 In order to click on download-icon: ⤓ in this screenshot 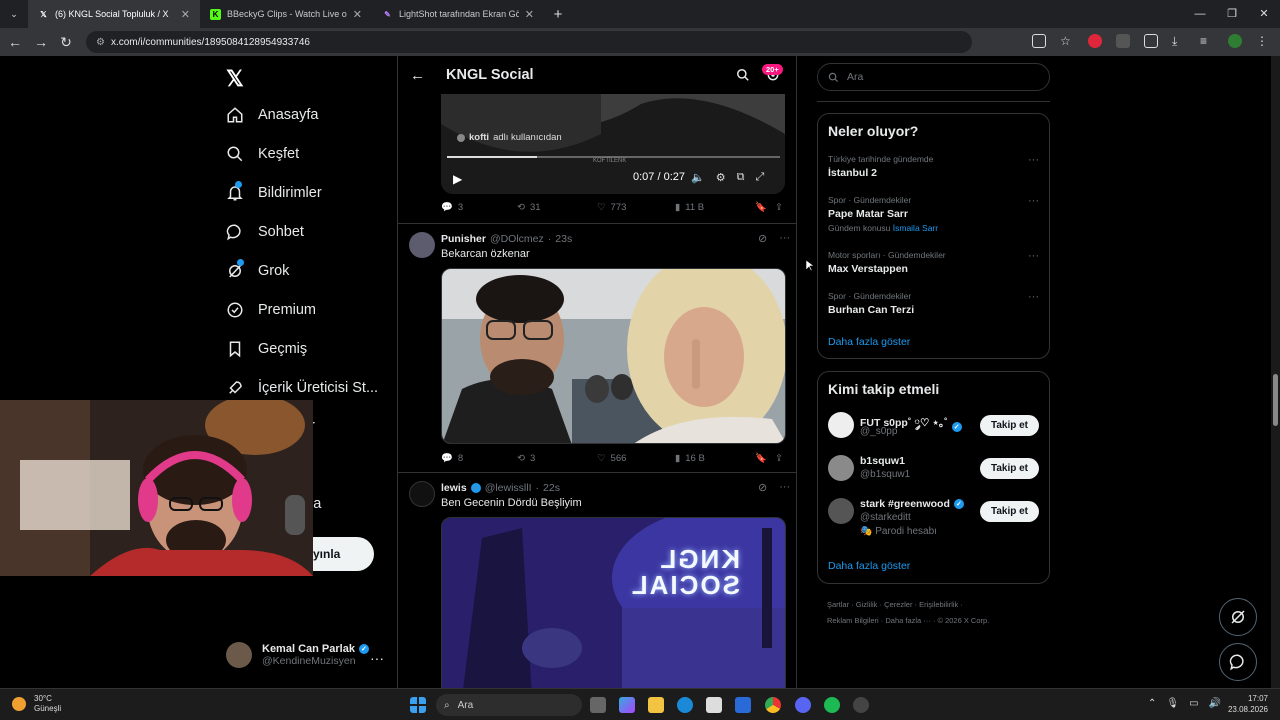, I will do `click(1179, 41)`.